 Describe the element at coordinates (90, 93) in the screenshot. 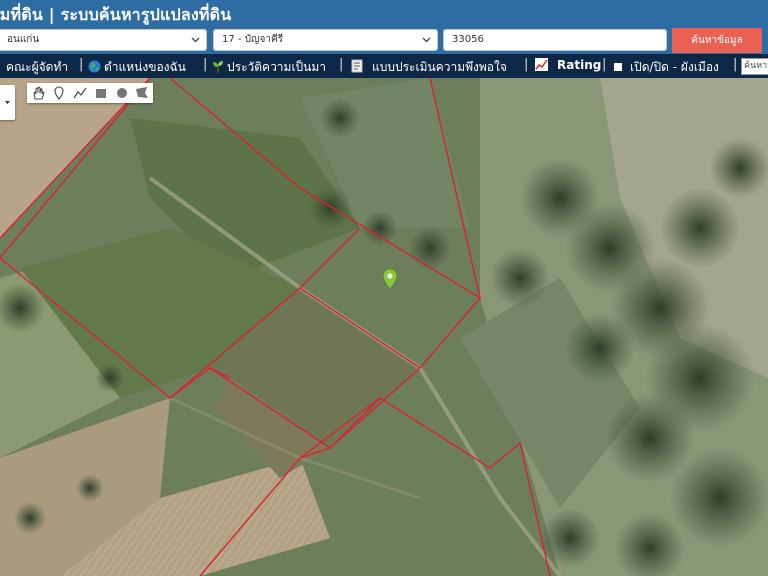

I see `draw-toolbar` at that location.